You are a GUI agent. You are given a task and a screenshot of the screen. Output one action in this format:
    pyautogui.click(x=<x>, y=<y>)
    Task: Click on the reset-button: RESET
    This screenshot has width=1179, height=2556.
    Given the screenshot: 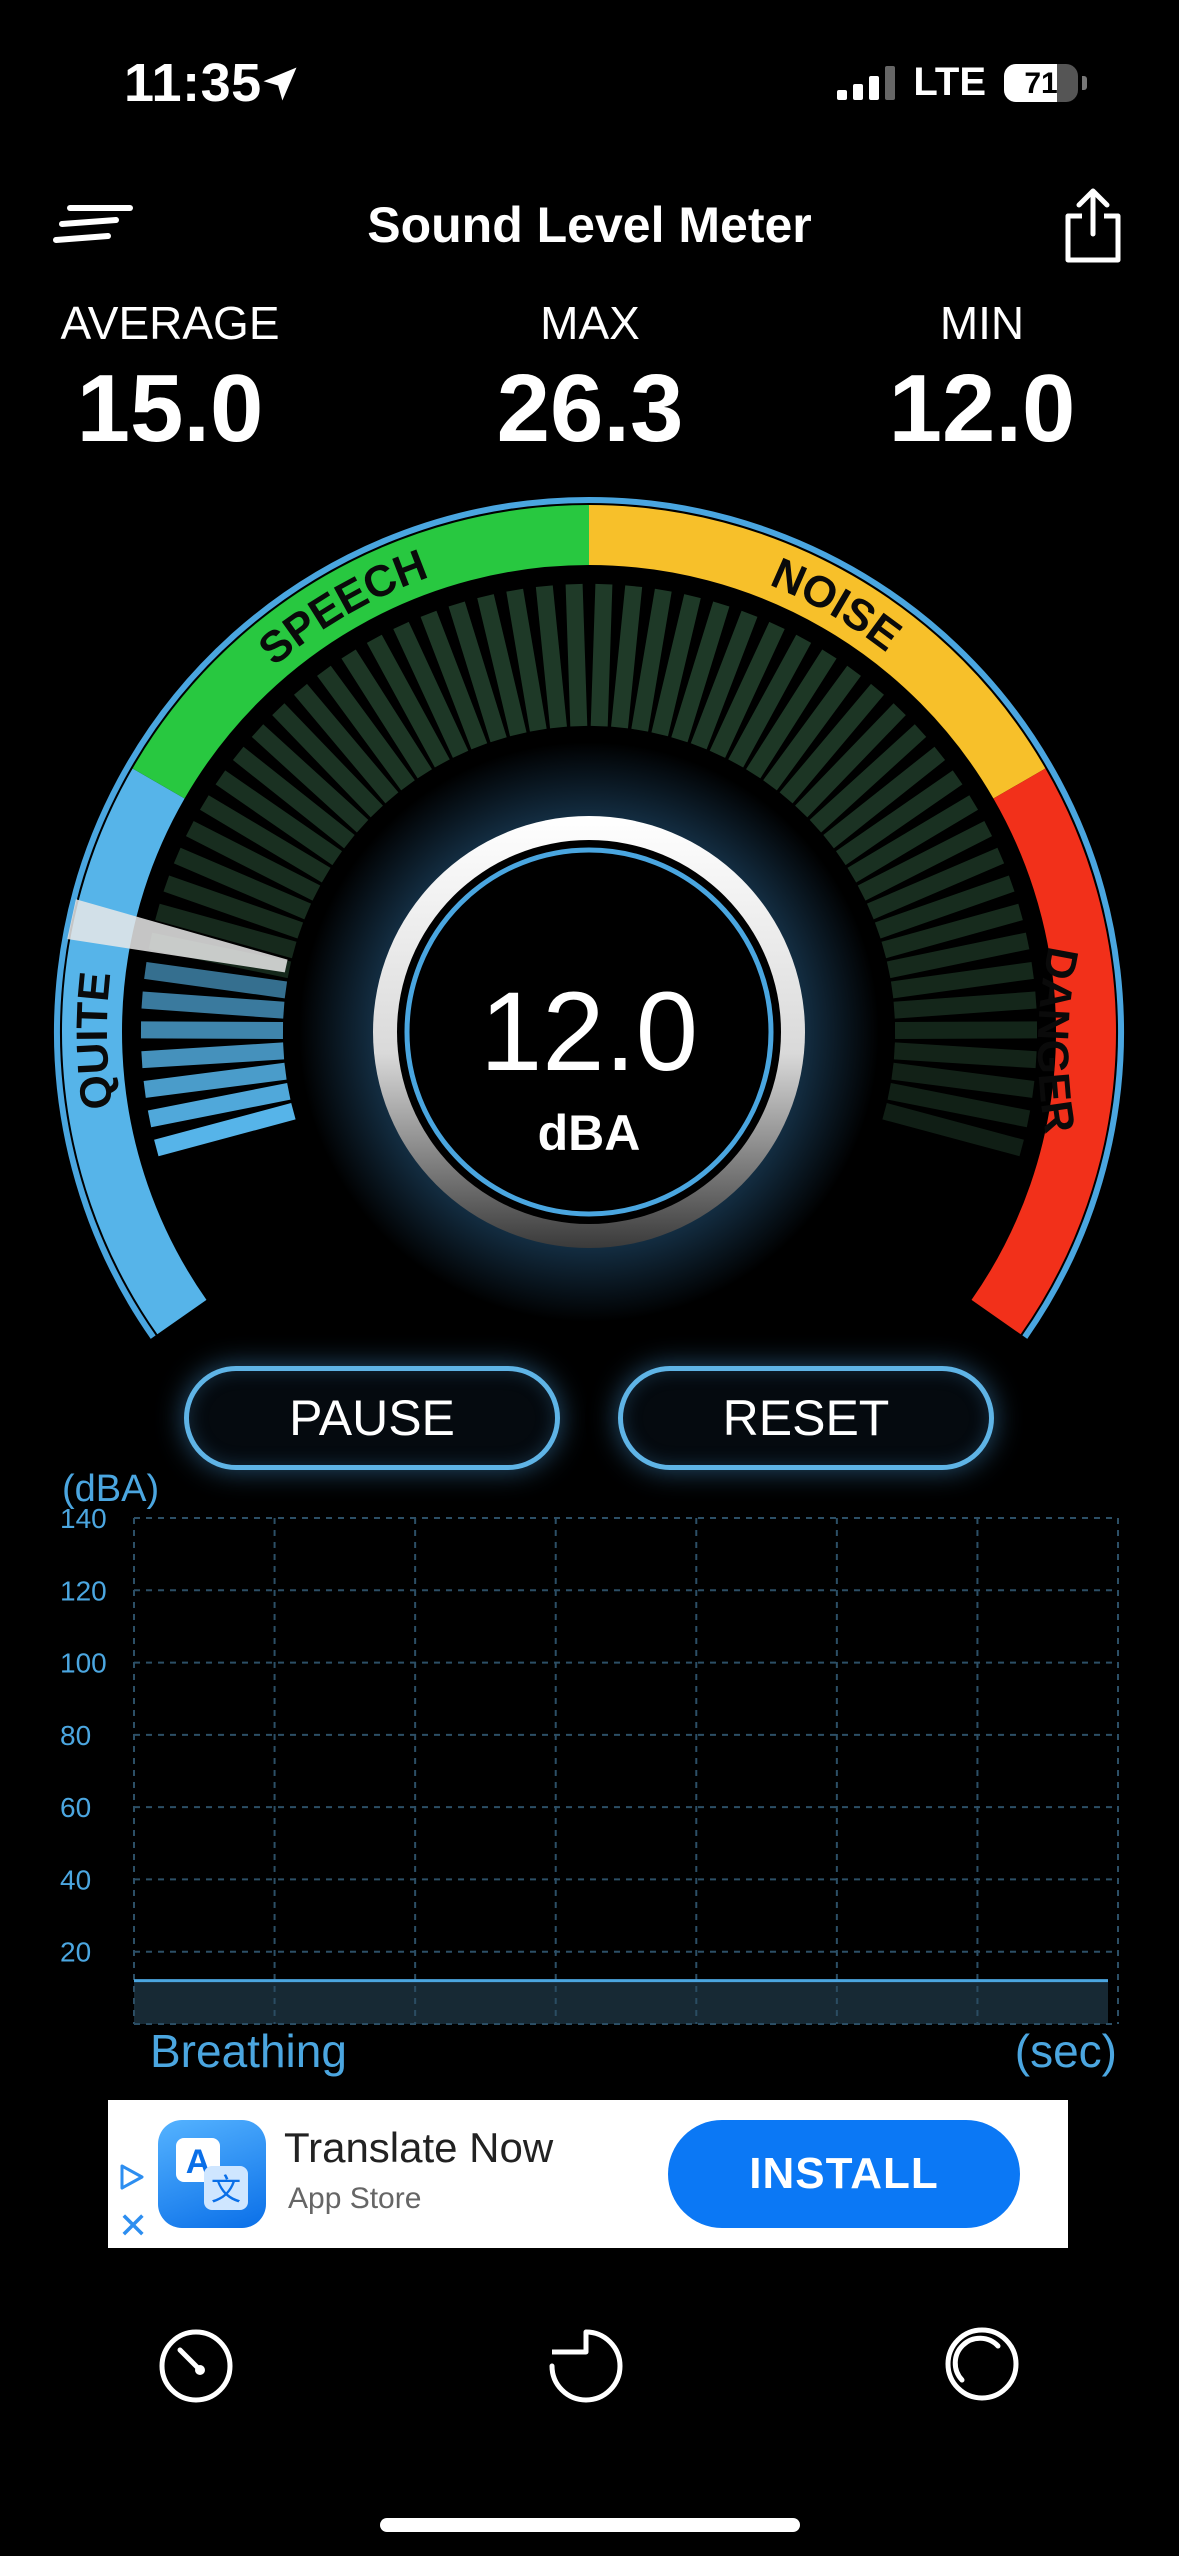 What is the action you would take?
    pyautogui.click(x=806, y=1418)
    